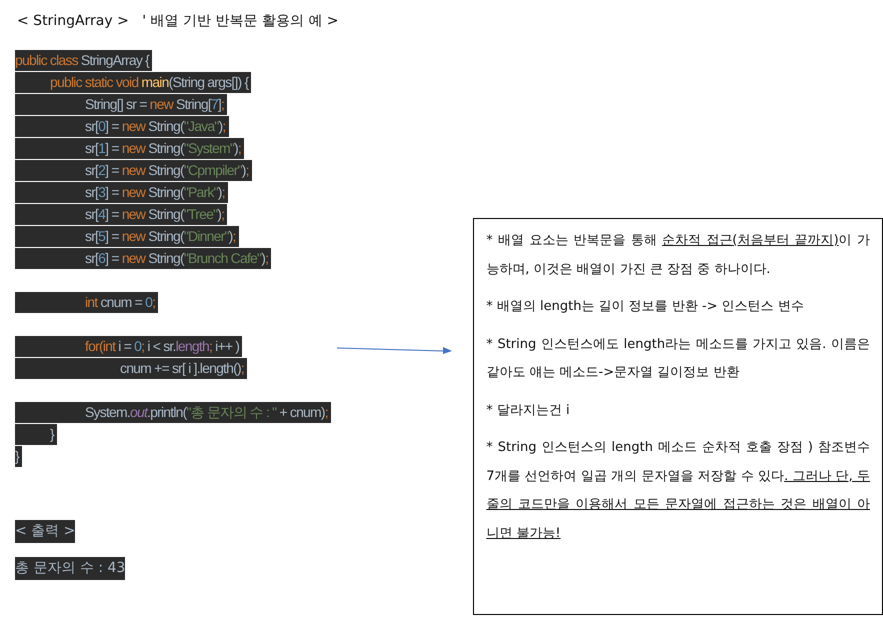 This screenshot has height=629, width=883. Describe the element at coordinates (678, 359) in the screenshot. I see `note-paragraph: * String 인스턴스에도 length라는 메소드를 가지고 있음. 이름은 같아도 얘는 메소드->문자열 길이정보 반환` at that location.